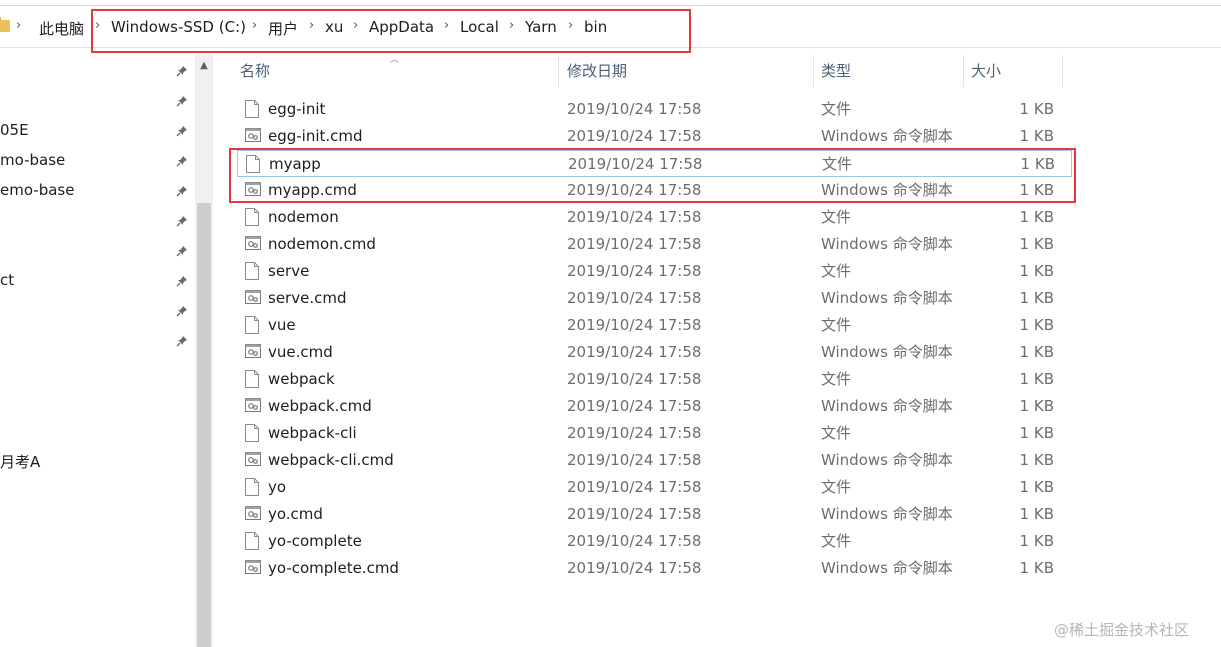  Describe the element at coordinates (320, 406) in the screenshot. I see `file-name: webpack.cmd` at that location.